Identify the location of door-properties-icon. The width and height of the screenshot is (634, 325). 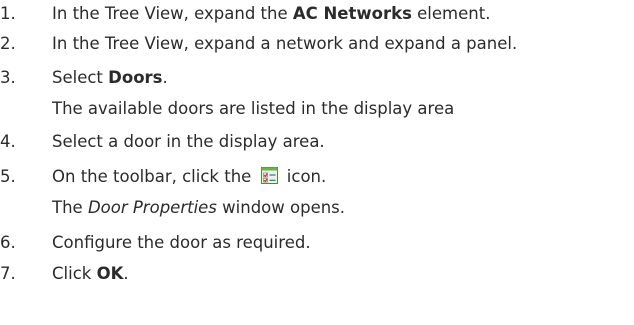
(269, 174).